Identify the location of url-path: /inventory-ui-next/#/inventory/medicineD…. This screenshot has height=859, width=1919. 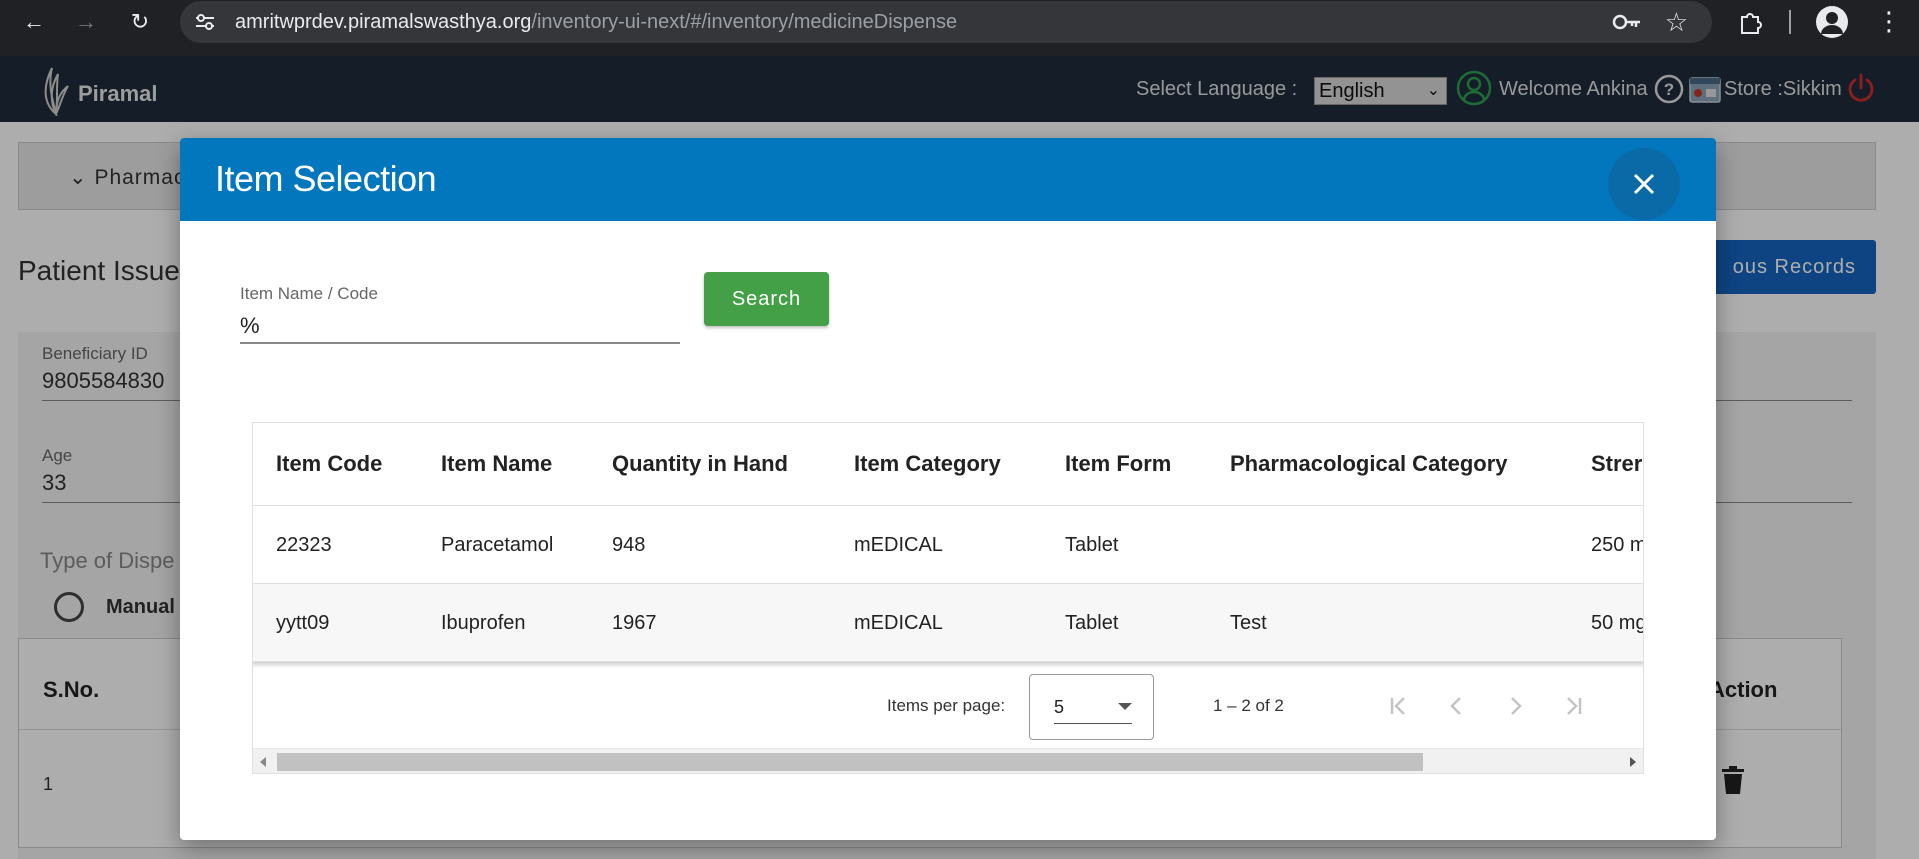
(744, 22).